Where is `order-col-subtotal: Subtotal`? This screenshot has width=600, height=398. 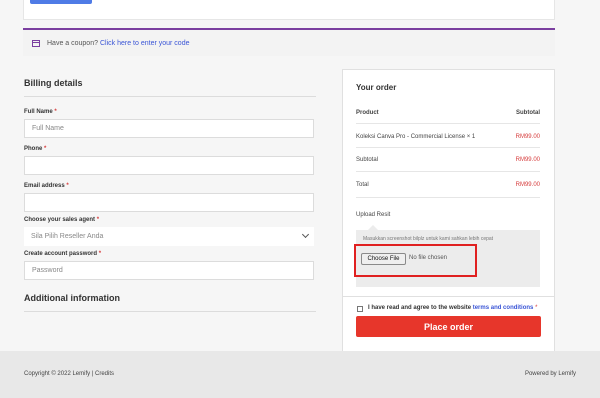
order-col-subtotal: Subtotal is located at coordinates (528, 113).